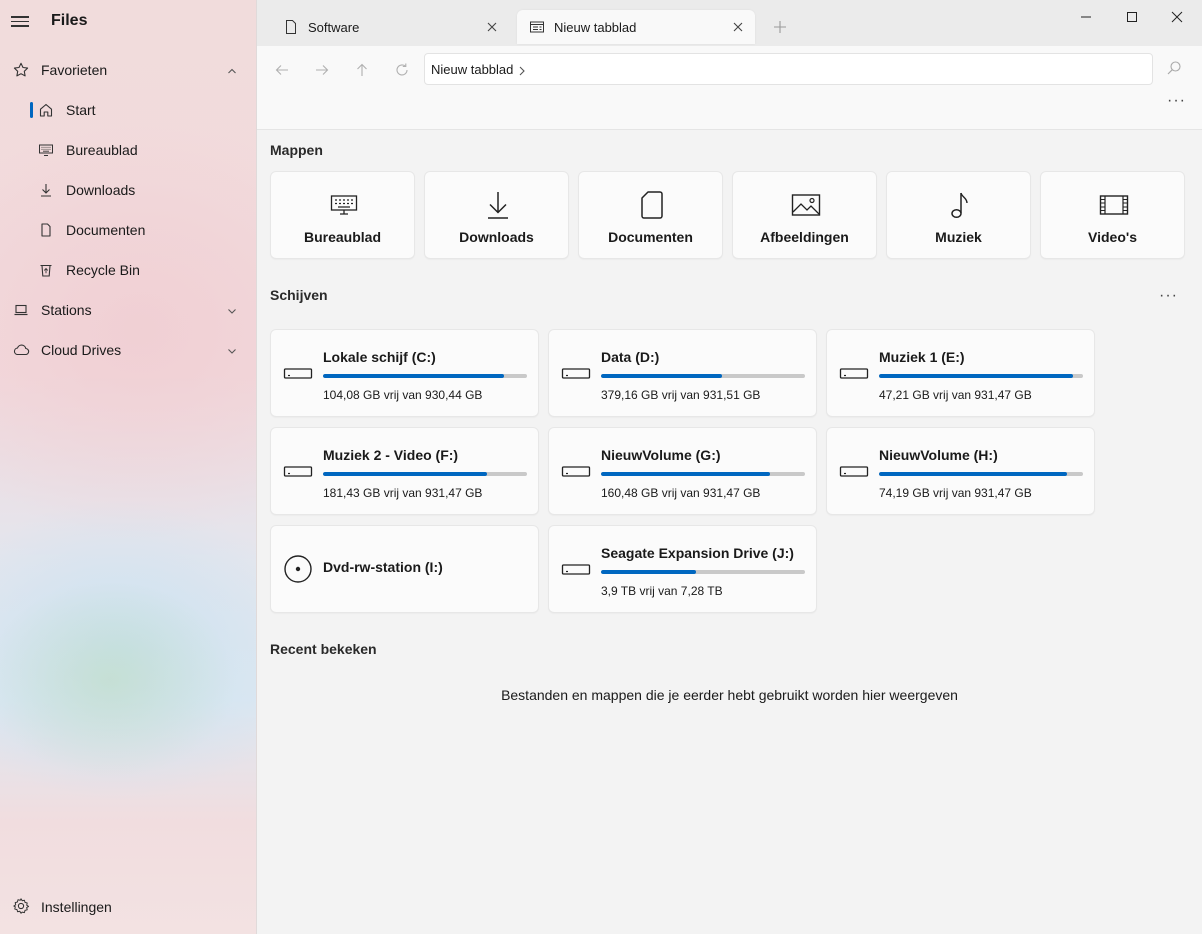  Describe the element at coordinates (682, 373) in the screenshot. I see `drive-card-d: Data (D:) 379,16 GB vrij van 931,51 GB` at that location.